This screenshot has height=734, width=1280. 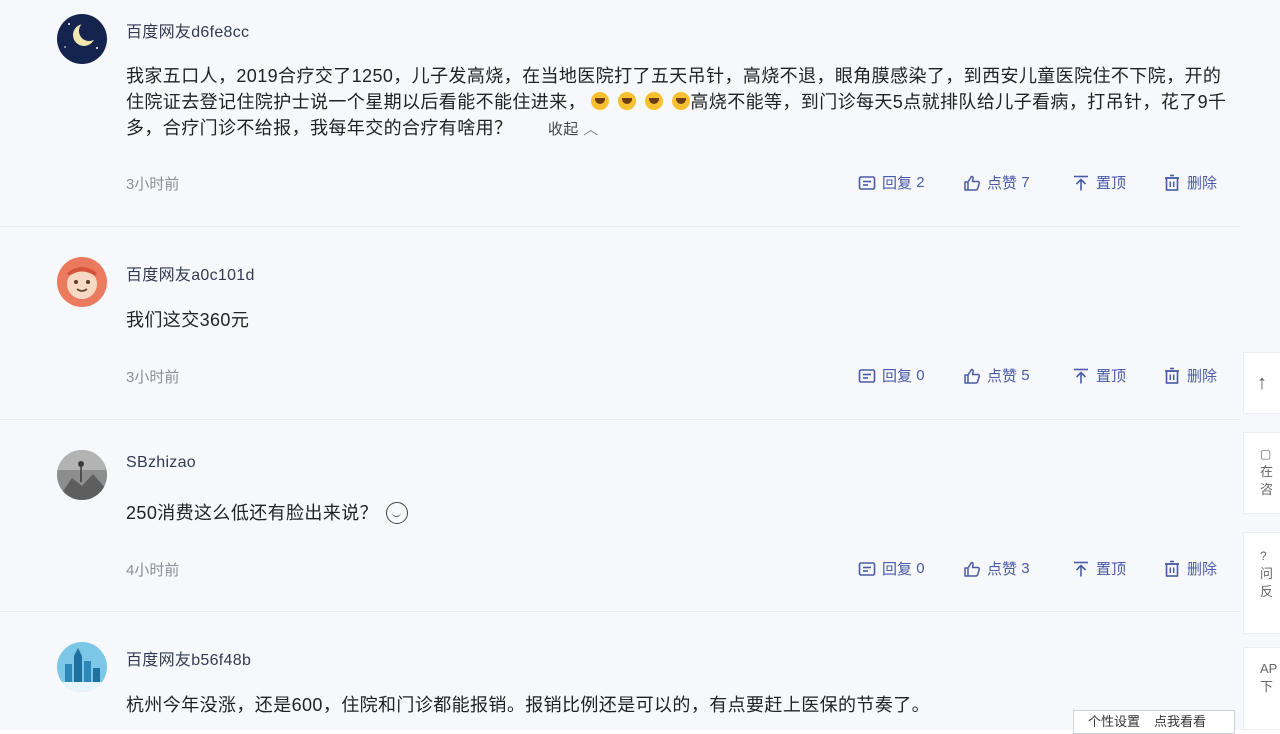 I want to click on comment-actions: 回复 0 点赞 3 置顶 删除, so click(x=1048, y=568).